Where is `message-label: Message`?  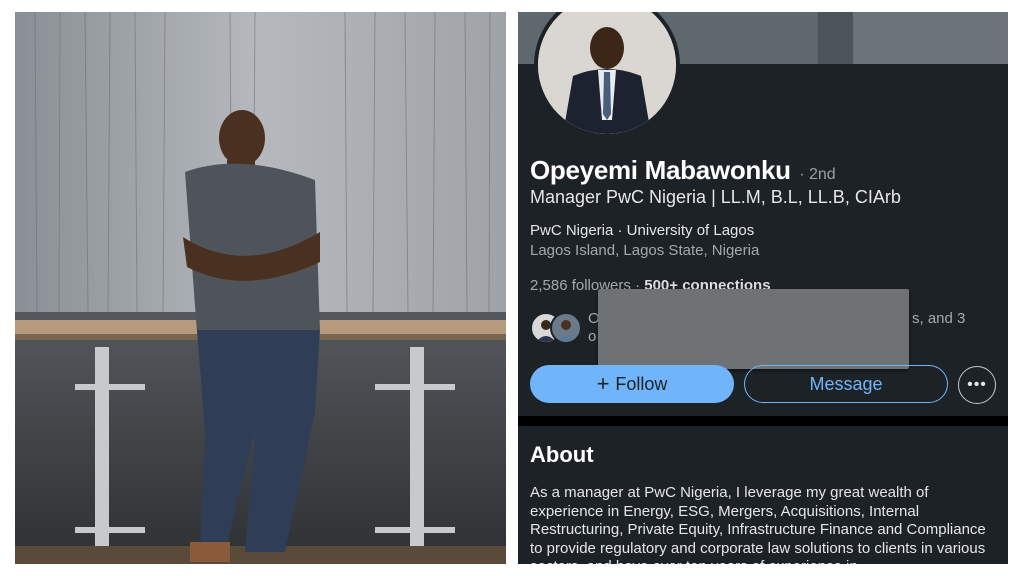 message-label: Message is located at coordinates (846, 383).